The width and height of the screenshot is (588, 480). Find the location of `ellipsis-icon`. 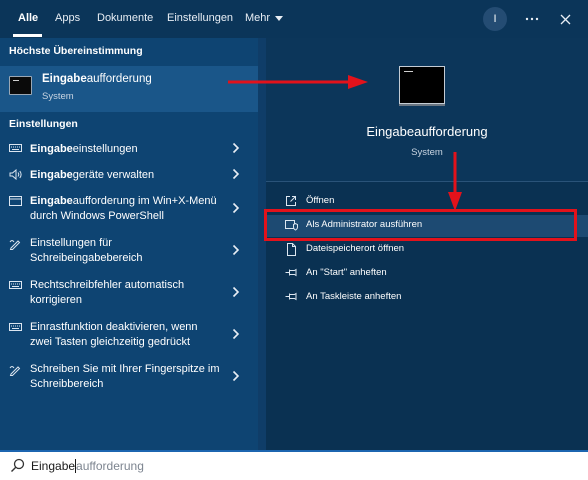

ellipsis-icon is located at coordinates (532, 19).